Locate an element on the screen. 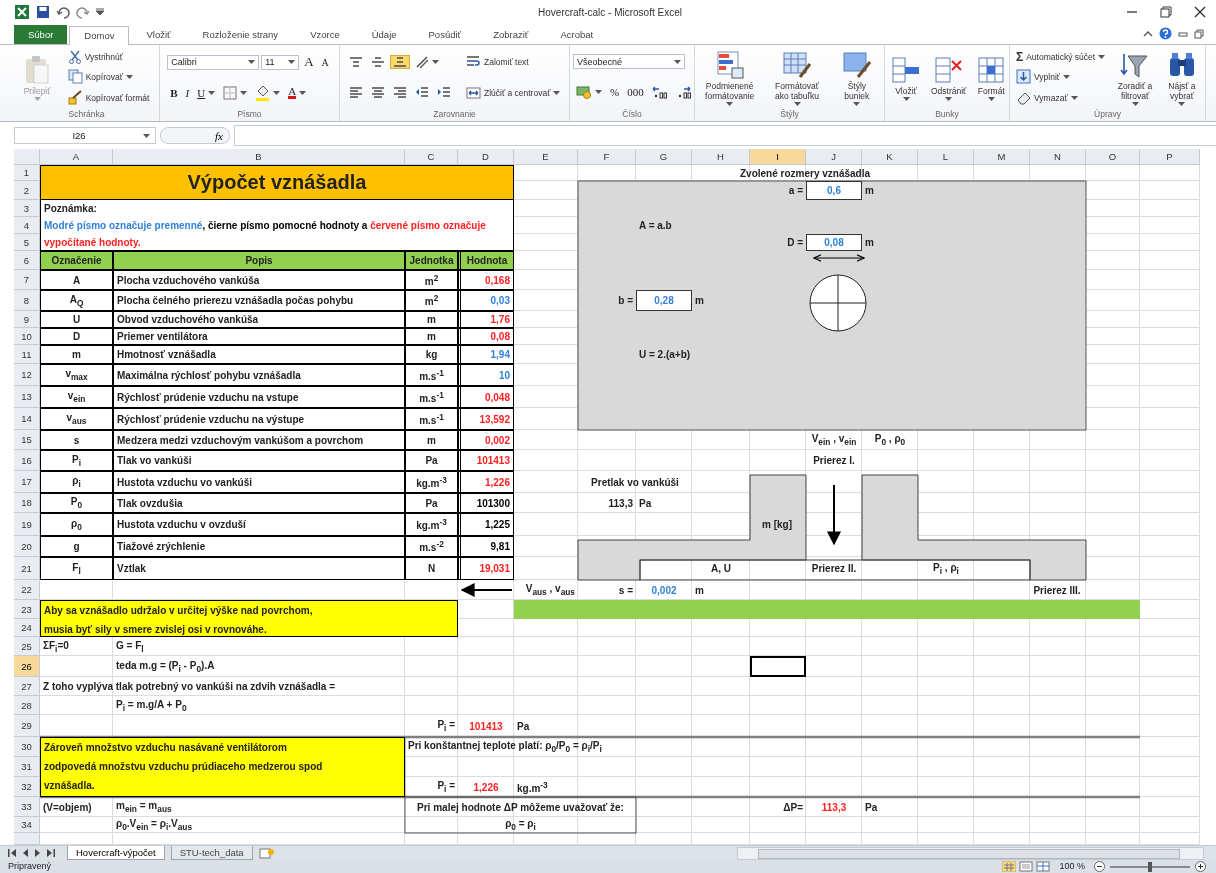 This screenshot has width=1216, height=873. row-header: 7 is located at coordinates (27, 280).